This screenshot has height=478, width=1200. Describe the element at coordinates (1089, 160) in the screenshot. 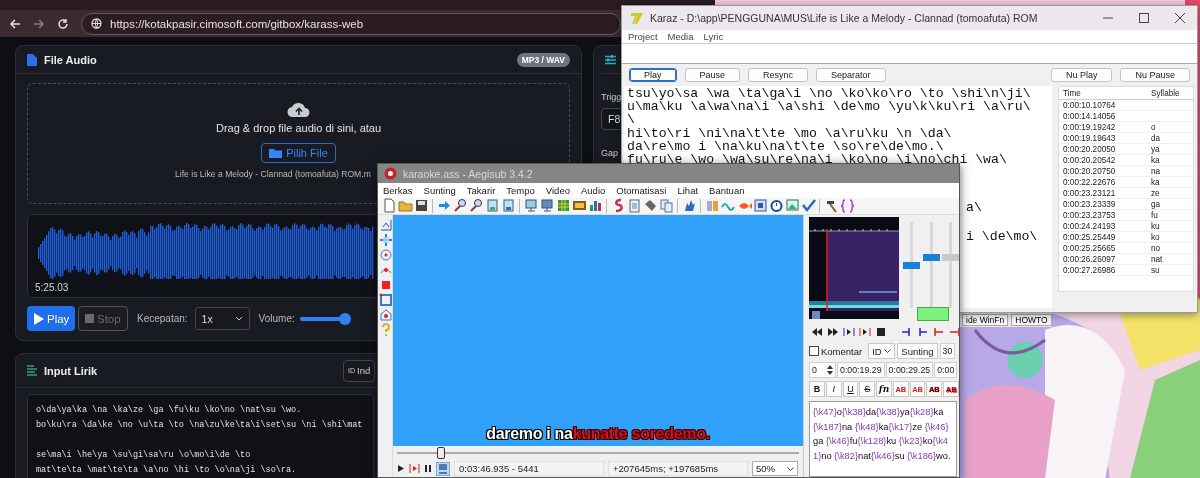

I see `time-cell-text: 0:00:20.20542` at that location.